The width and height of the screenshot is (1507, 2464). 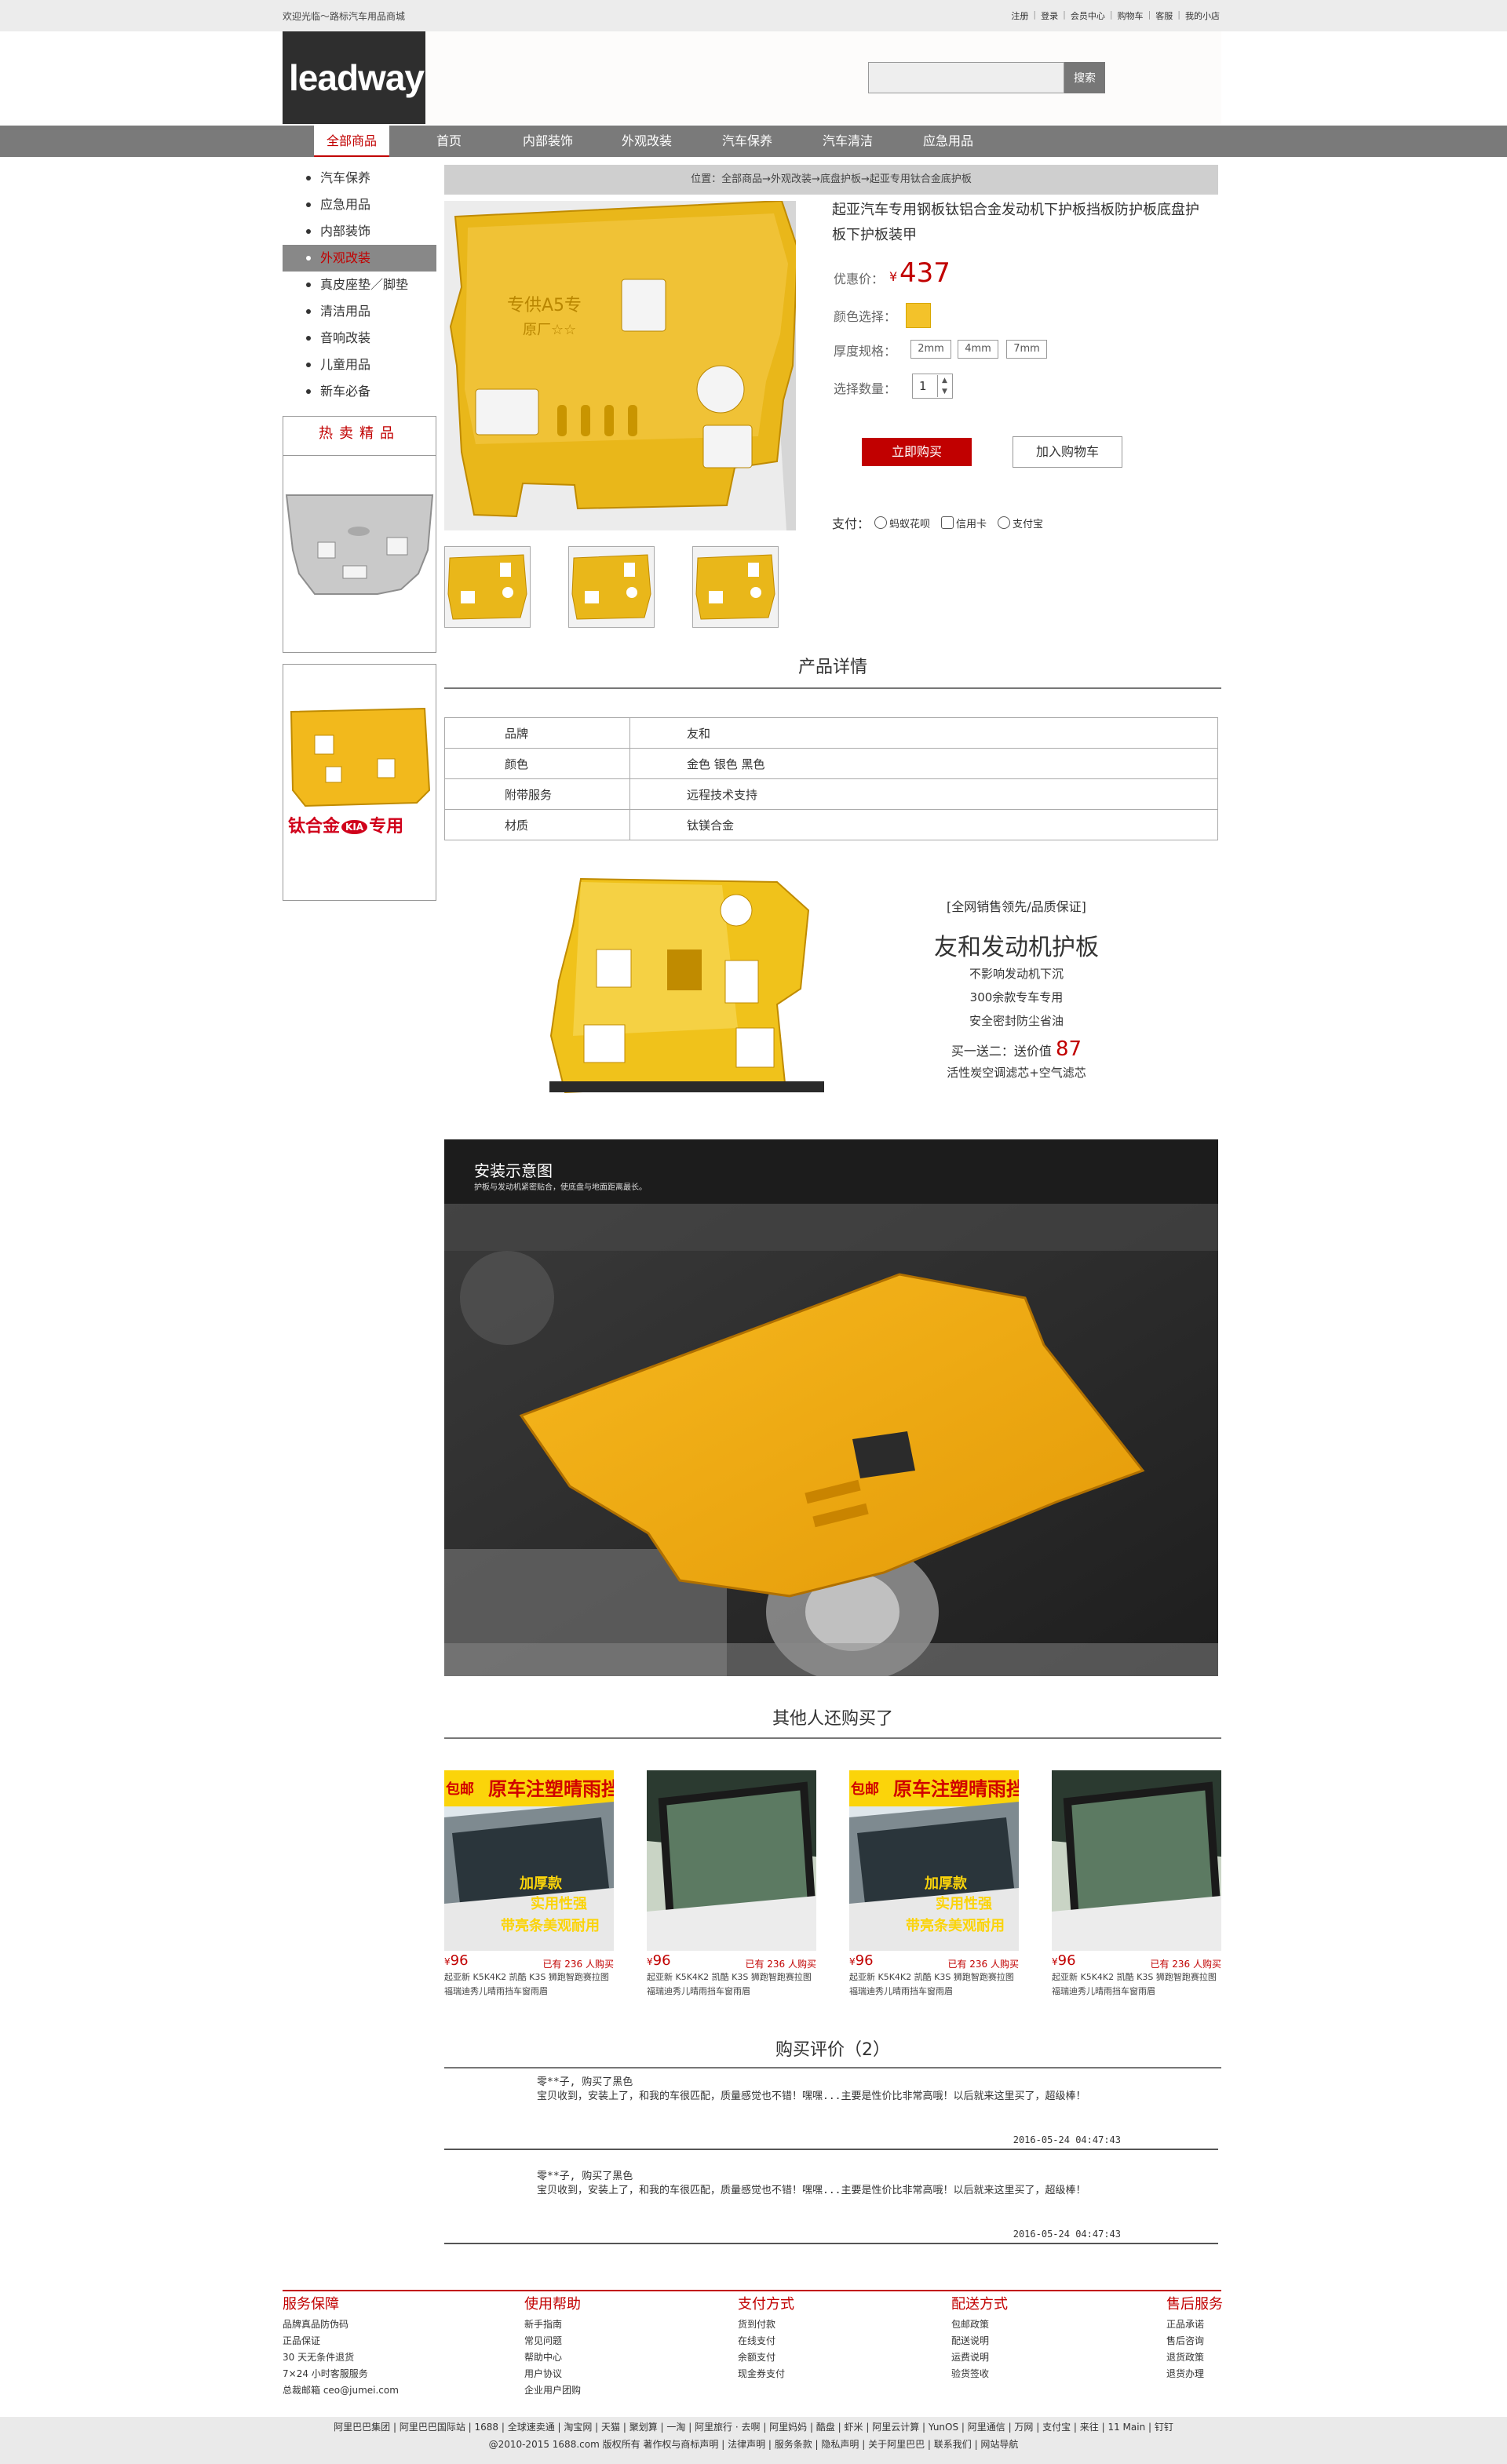 I want to click on engine-guard-illustration: 专供A5专 原厂☆☆, so click(x=621, y=364).